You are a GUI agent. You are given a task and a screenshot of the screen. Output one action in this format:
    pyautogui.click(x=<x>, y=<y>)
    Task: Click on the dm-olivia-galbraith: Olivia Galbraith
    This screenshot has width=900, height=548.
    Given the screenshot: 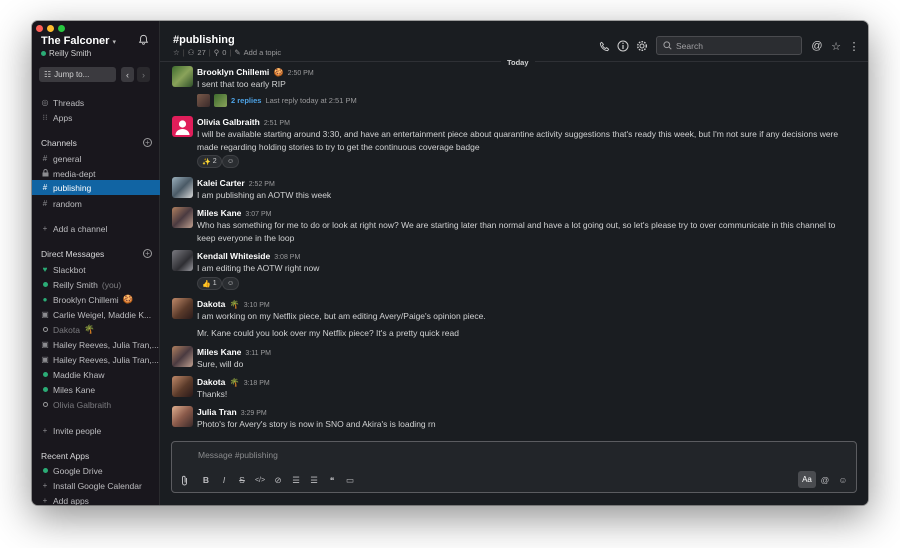 What is the action you would take?
    pyautogui.click(x=100, y=404)
    